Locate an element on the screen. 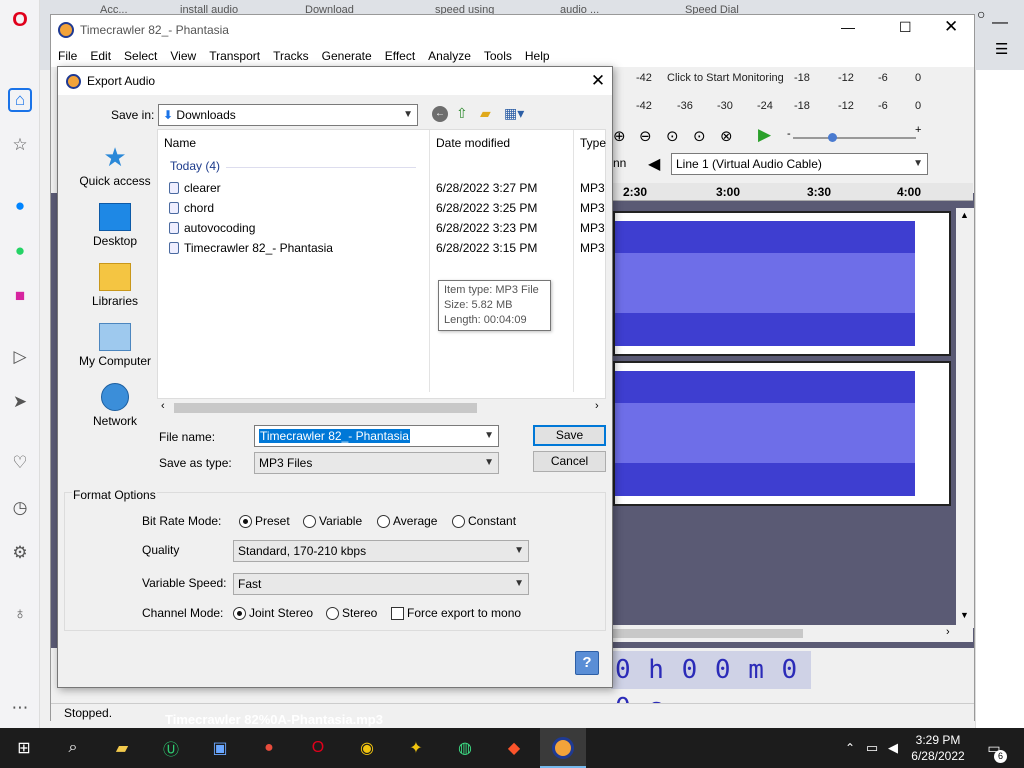 This screenshot has width=1024, height=768. volume-icon: ◀ is located at coordinates (893, 748).